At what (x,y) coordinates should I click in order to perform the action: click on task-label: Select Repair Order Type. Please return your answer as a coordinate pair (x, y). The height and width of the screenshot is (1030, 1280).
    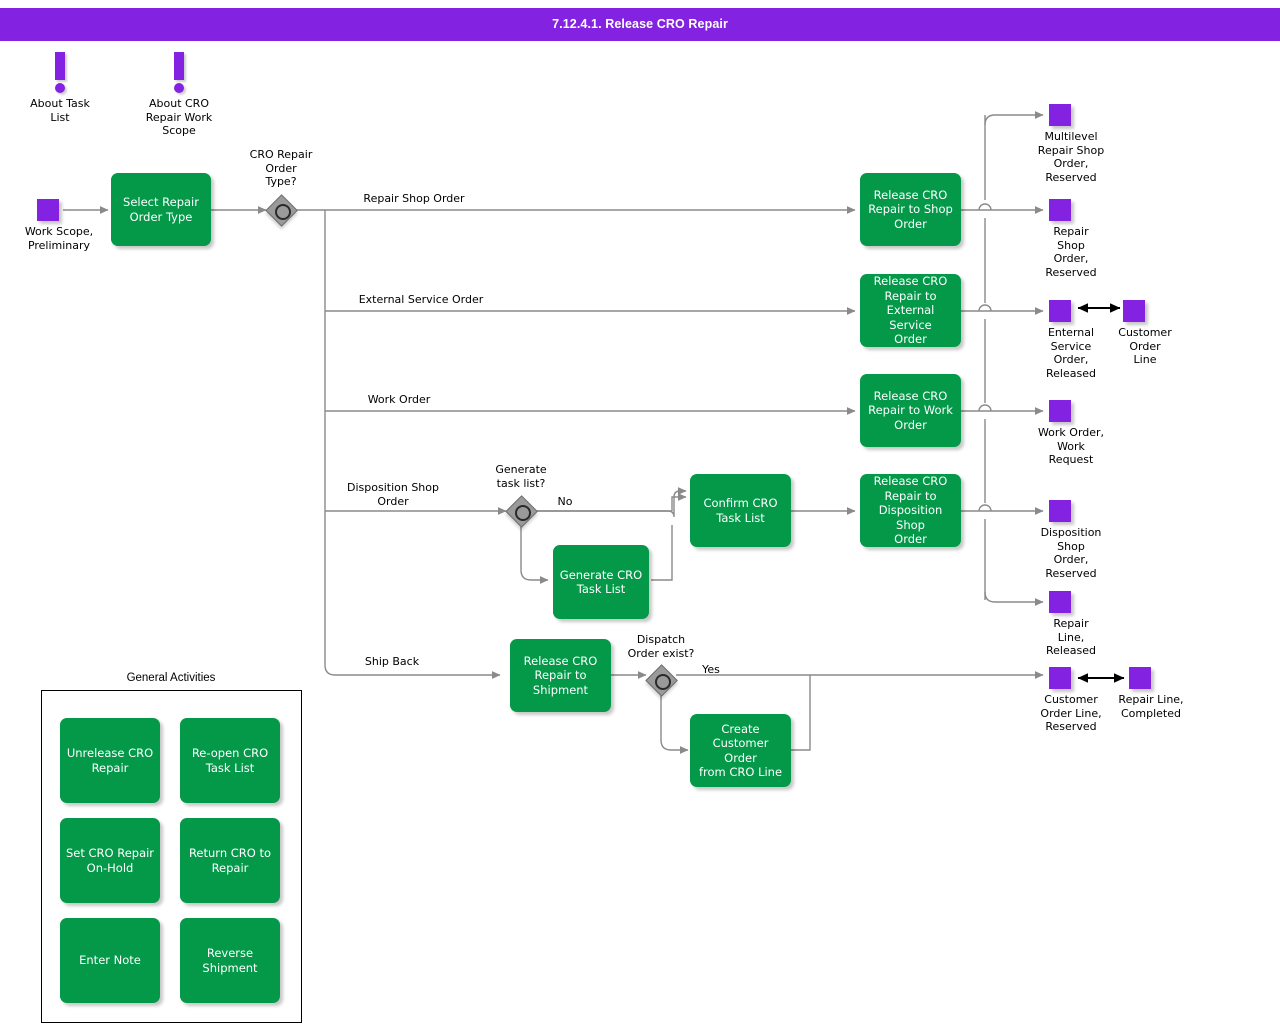
    Looking at the image, I should click on (161, 209).